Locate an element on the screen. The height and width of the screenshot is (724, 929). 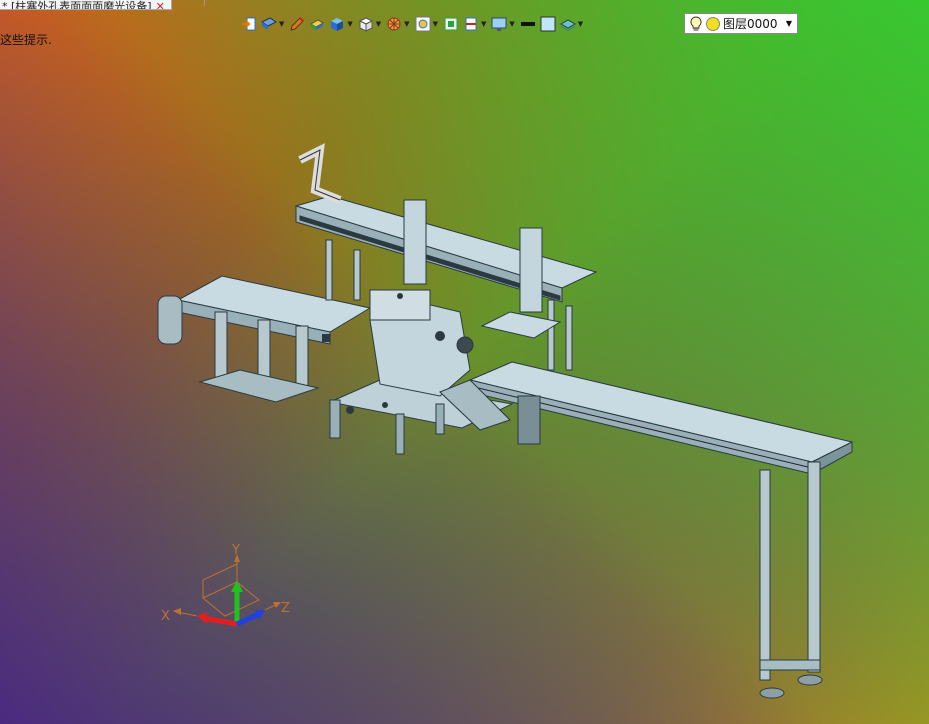
document-tab: * [柱塞外孔表面面面磨光设备] ✕ is located at coordinates (86, 5).